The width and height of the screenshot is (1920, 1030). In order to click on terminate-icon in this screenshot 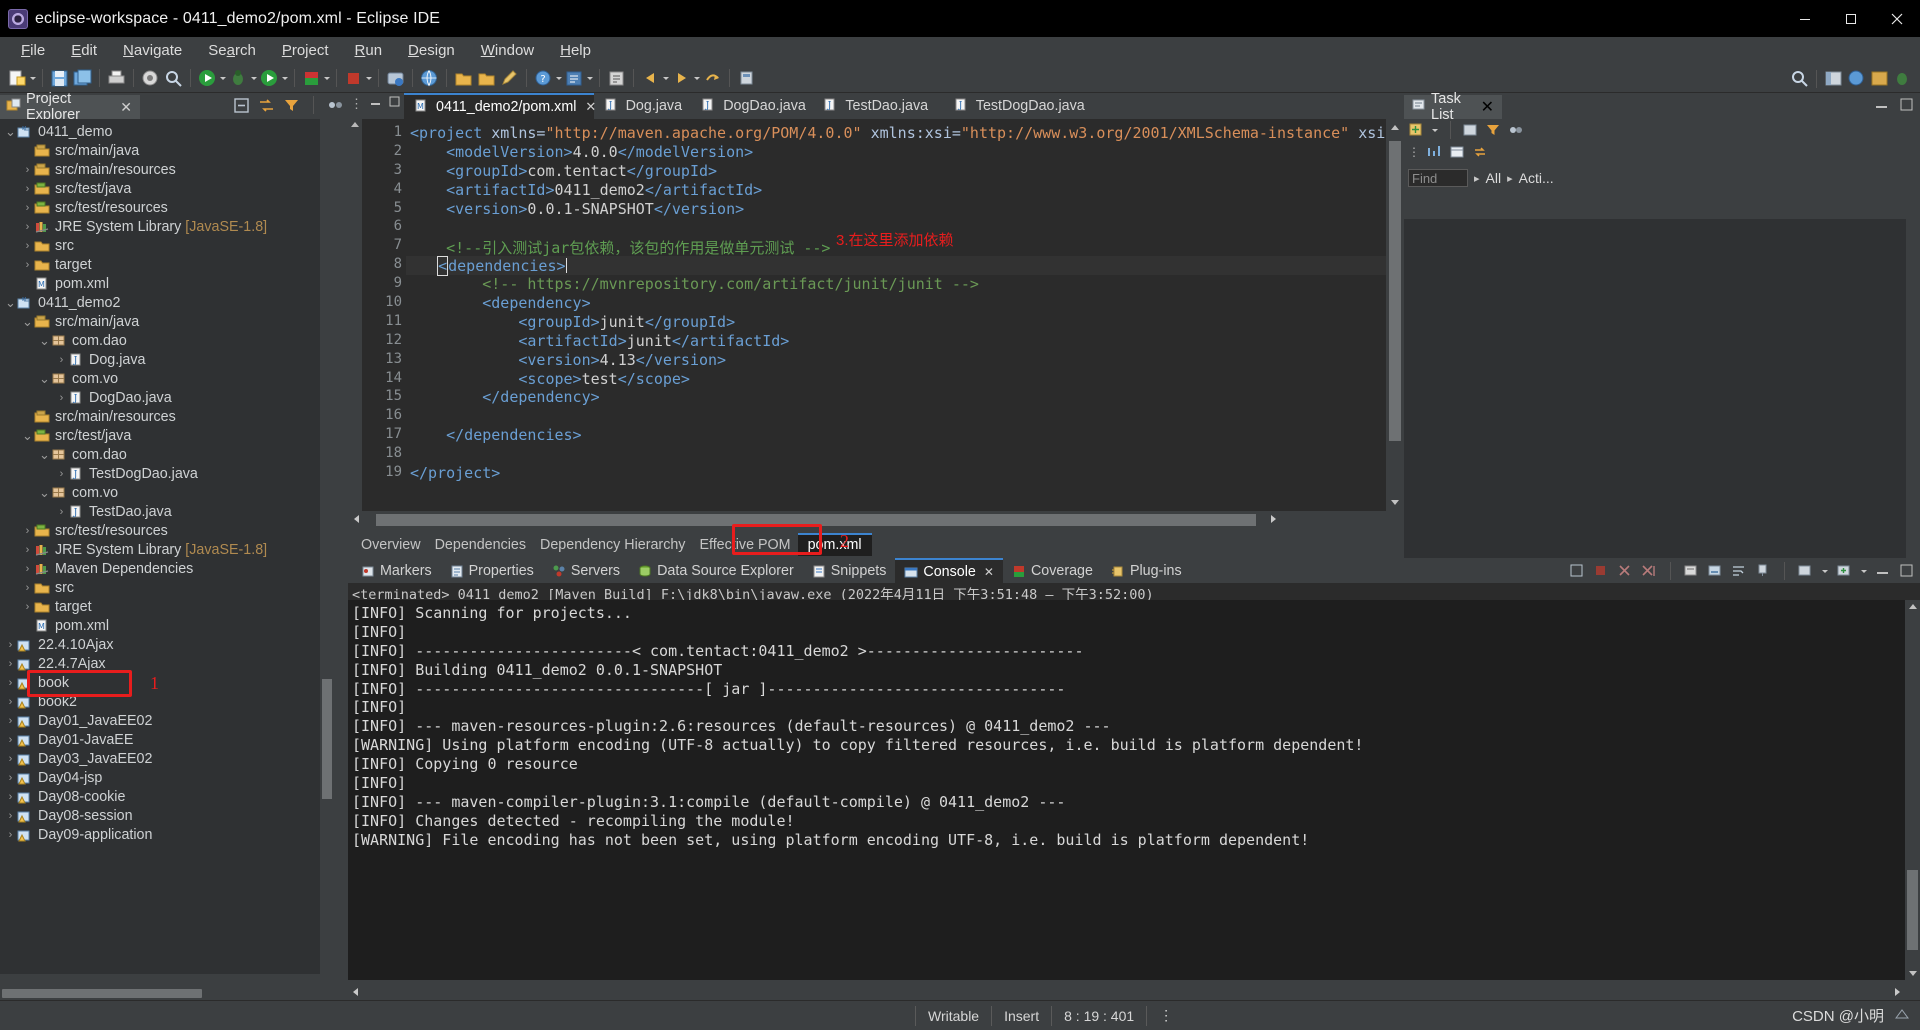, I will do `click(353, 78)`.